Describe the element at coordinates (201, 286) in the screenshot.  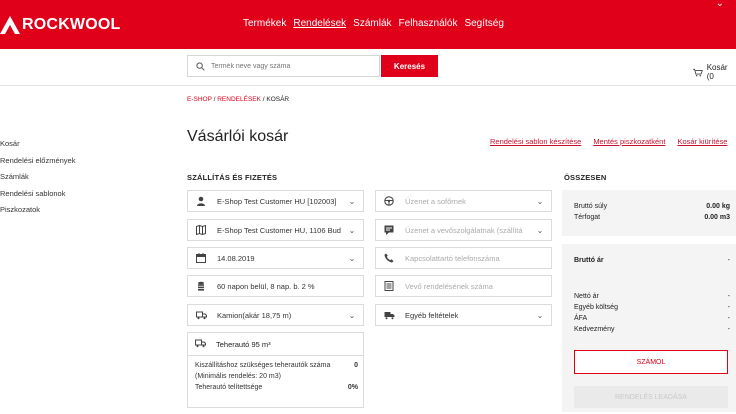
I see `coins-icon` at that location.